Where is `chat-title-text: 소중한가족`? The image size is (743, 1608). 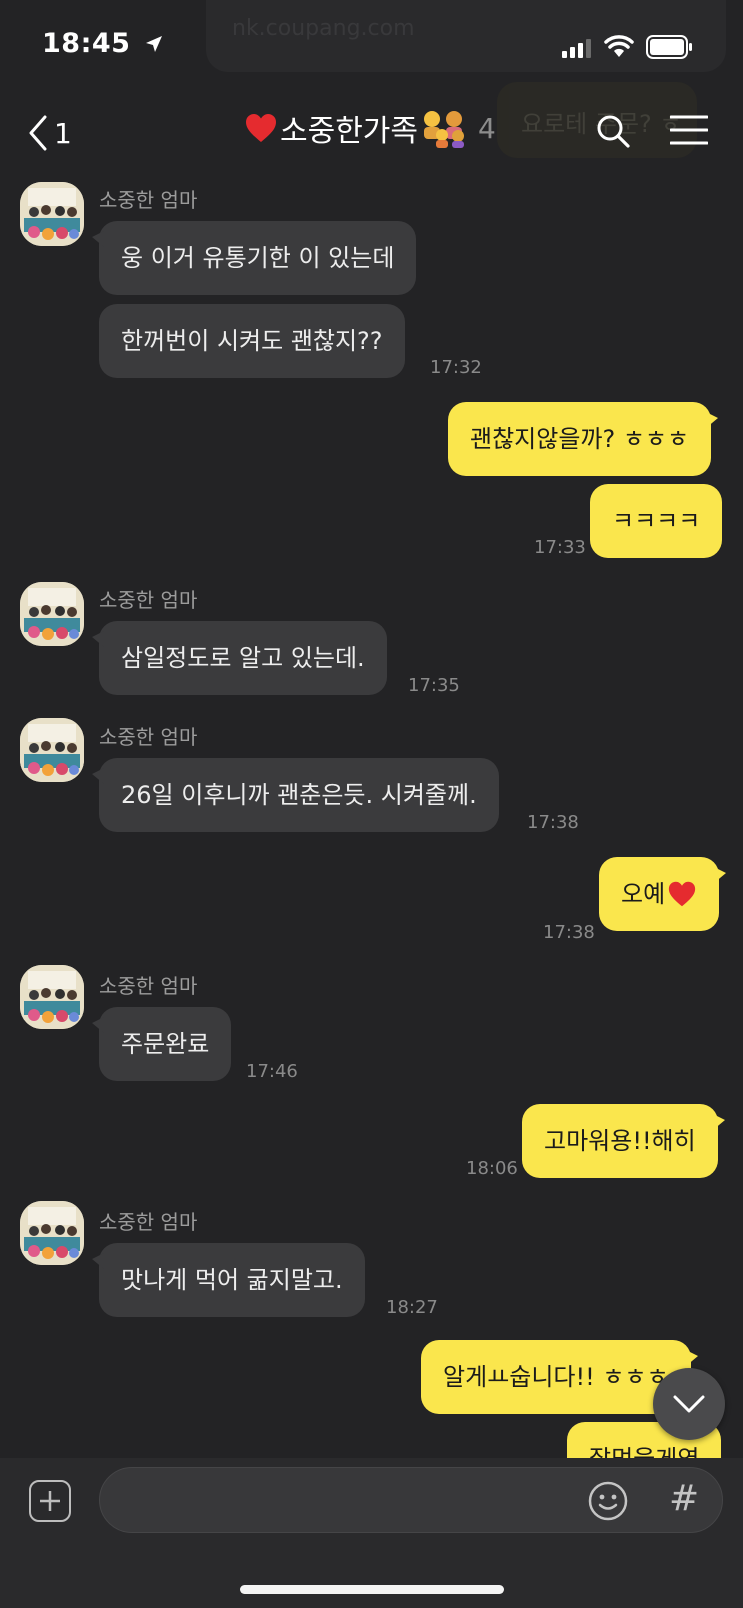
chat-title-text: 소중한가족 is located at coordinates (349, 131).